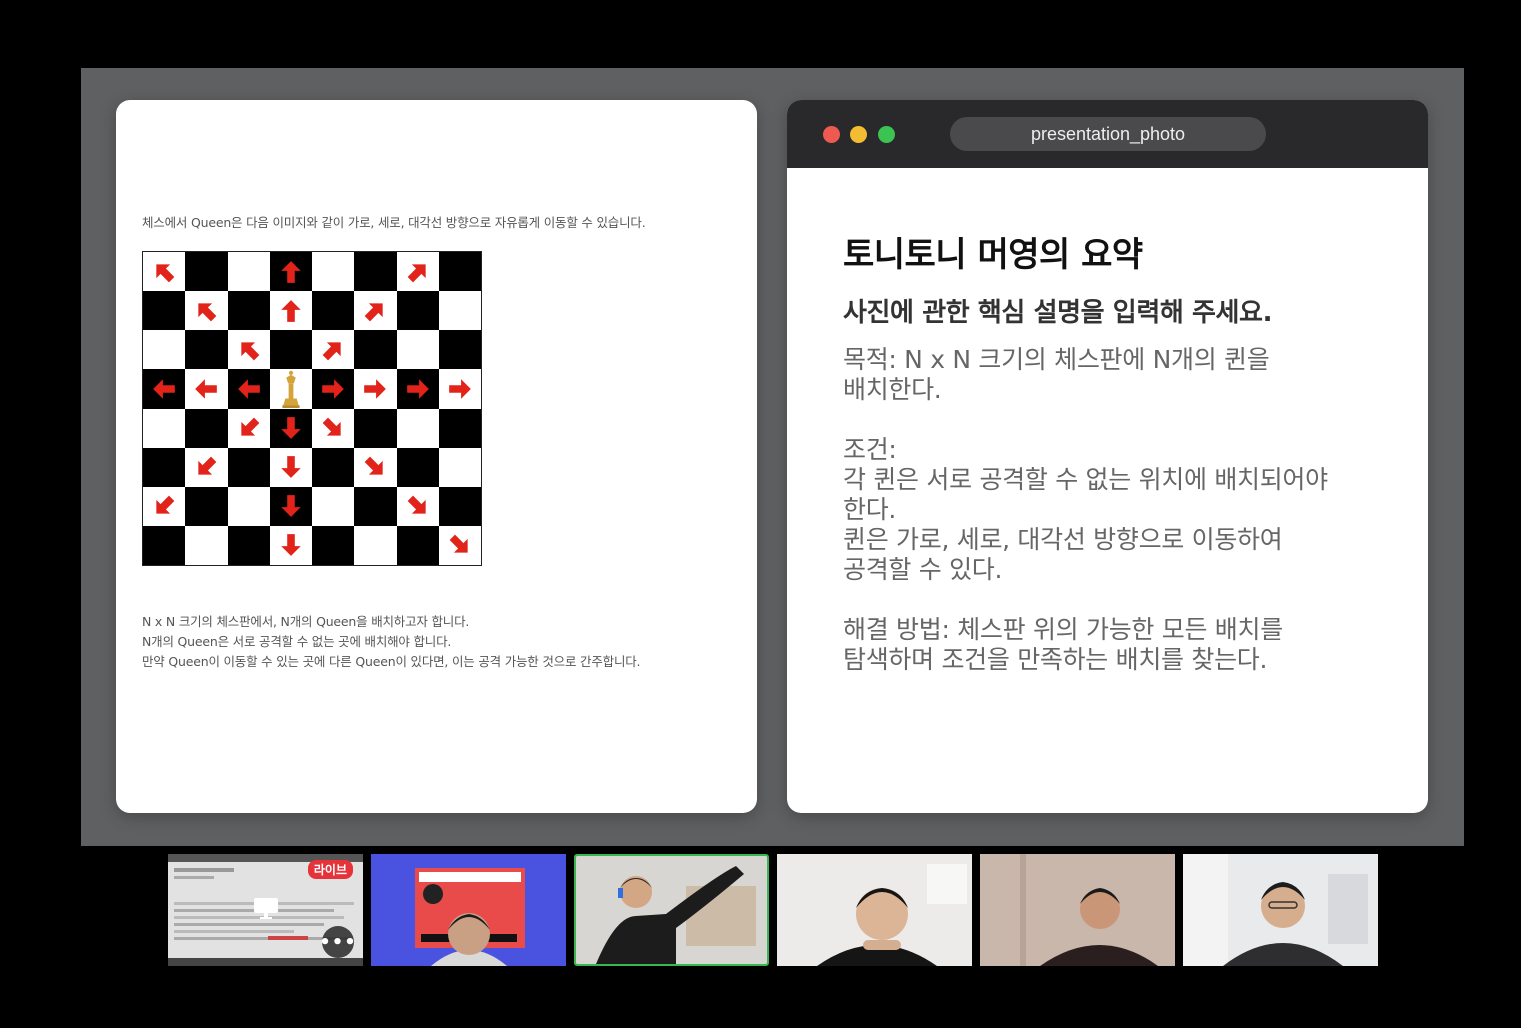 This screenshot has width=1521, height=1028. I want to click on close-window-button, so click(831, 134).